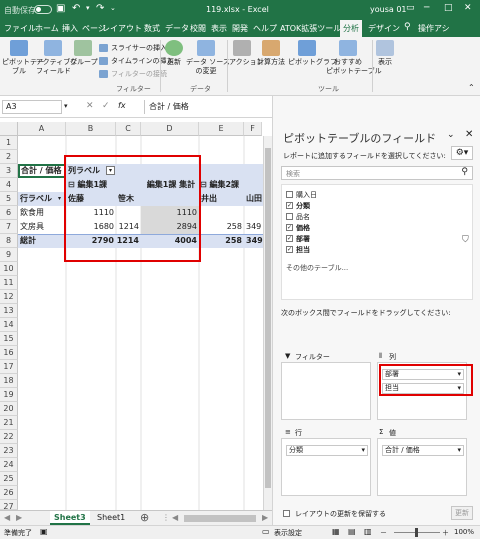  What do you see at coordinates (9, 185) in the screenshot?
I see `row-header: 4` at bounding box center [9, 185].